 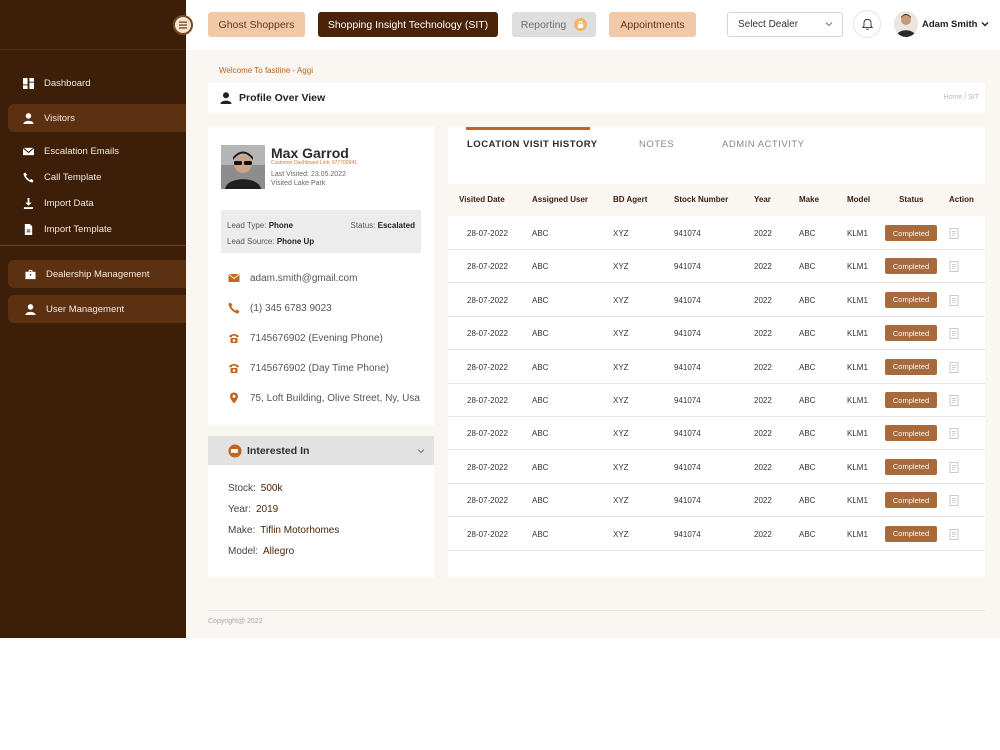 I want to click on sidebar-item-dealership-management: Dealership Management, so click(x=97, y=274).